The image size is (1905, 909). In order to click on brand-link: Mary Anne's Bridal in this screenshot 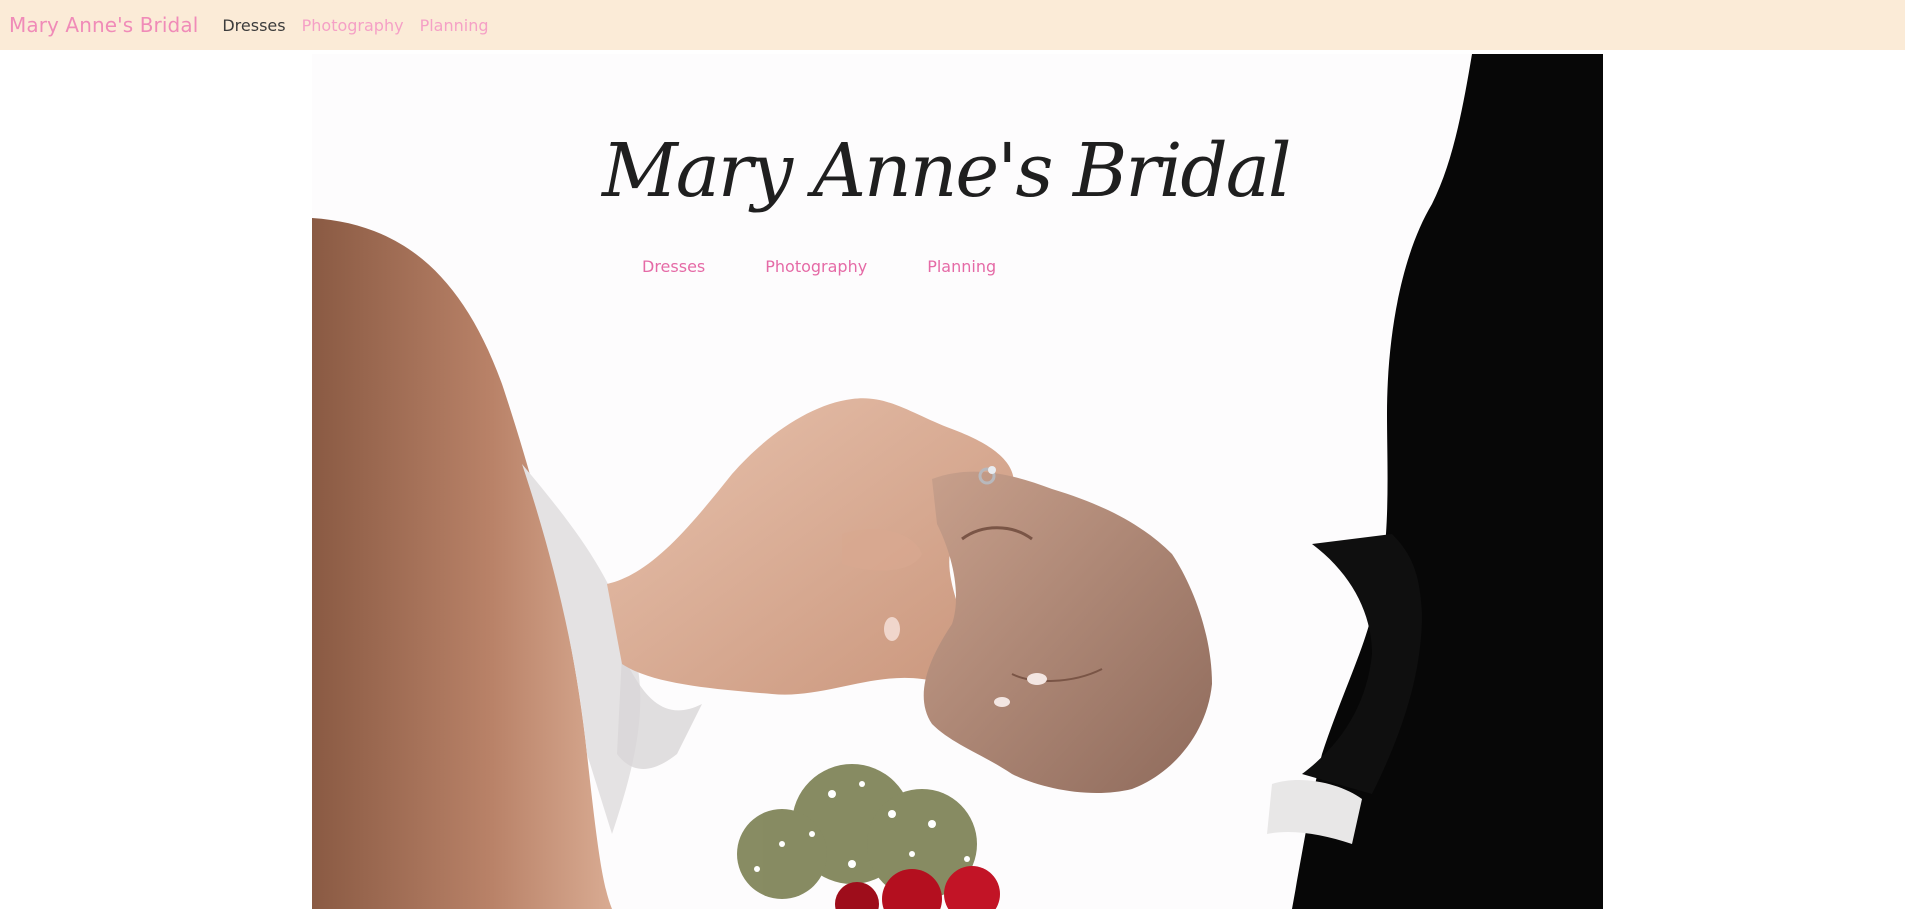, I will do `click(103, 25)`.